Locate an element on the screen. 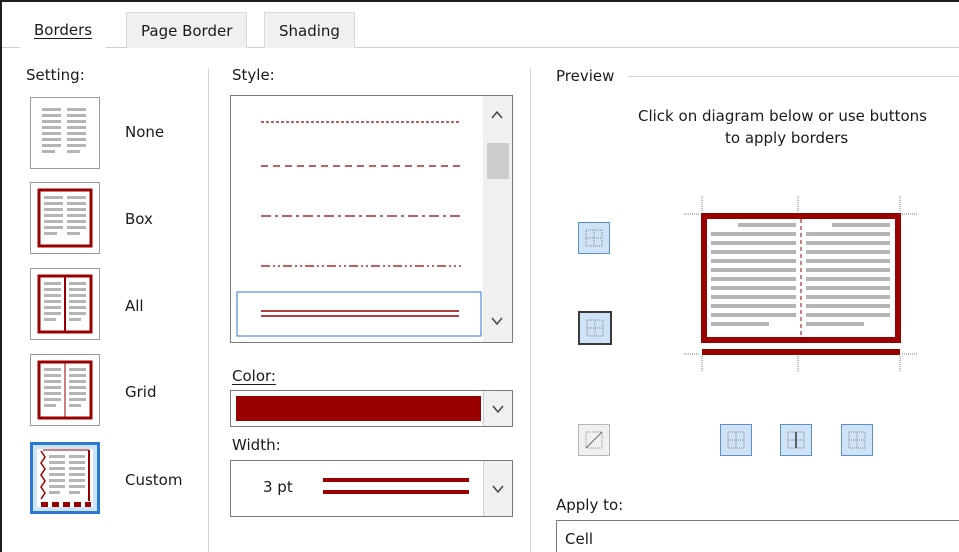 Image resolution: width=959 pixels, height=552 pixels. tab-borders-label: Borders is located at coordinates (63, 30).